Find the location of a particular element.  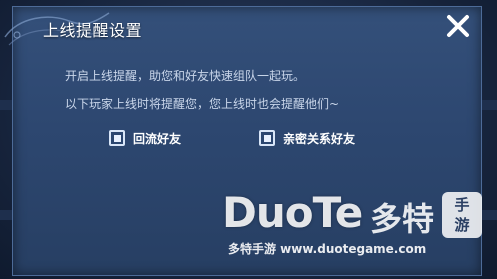

dialog-title: 上线提醒设置 is located at coordinates (93, 30).